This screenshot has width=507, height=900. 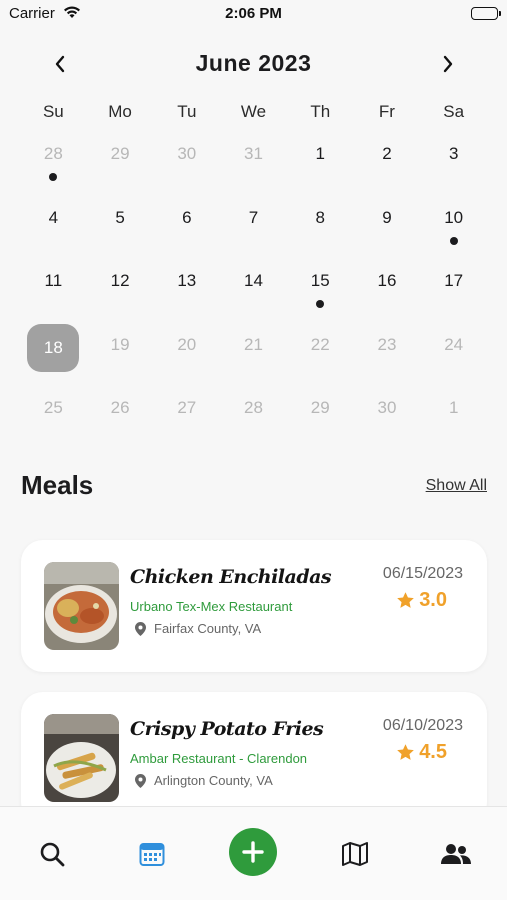 What do you see at coordinates (120, 407) in the screenshot?
I see `day-number: 26` at bounding box center [120, 407].